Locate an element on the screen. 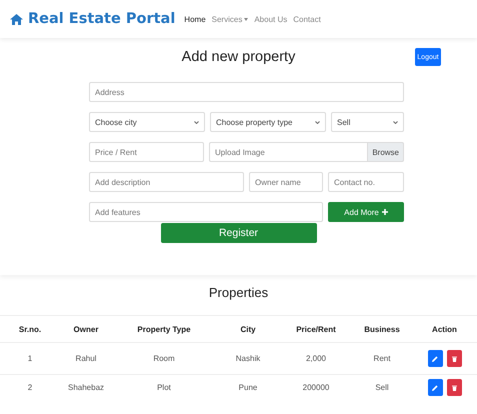 This screenshot has width=477, height=414. register-button: Register is located at coordinates (238, 233).